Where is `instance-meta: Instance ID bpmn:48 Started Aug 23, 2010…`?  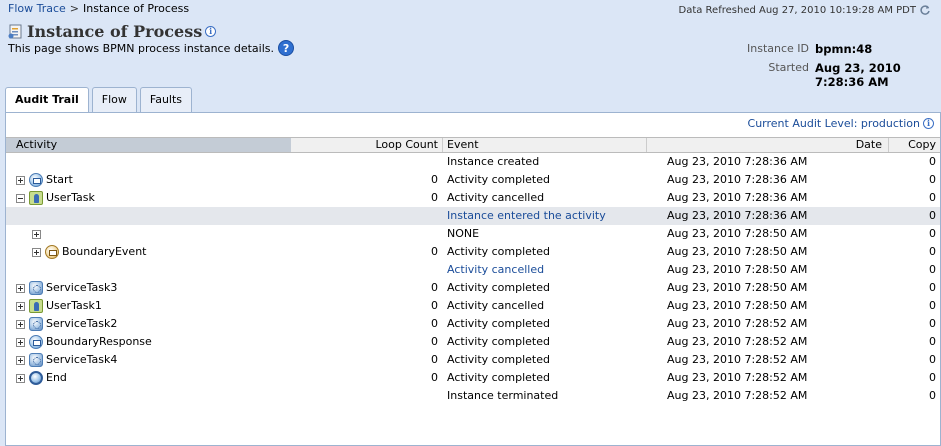
instance-meta: Instance ID bpmn:48 Started Aug 23, 2010… is located at coordinates (820, 68).